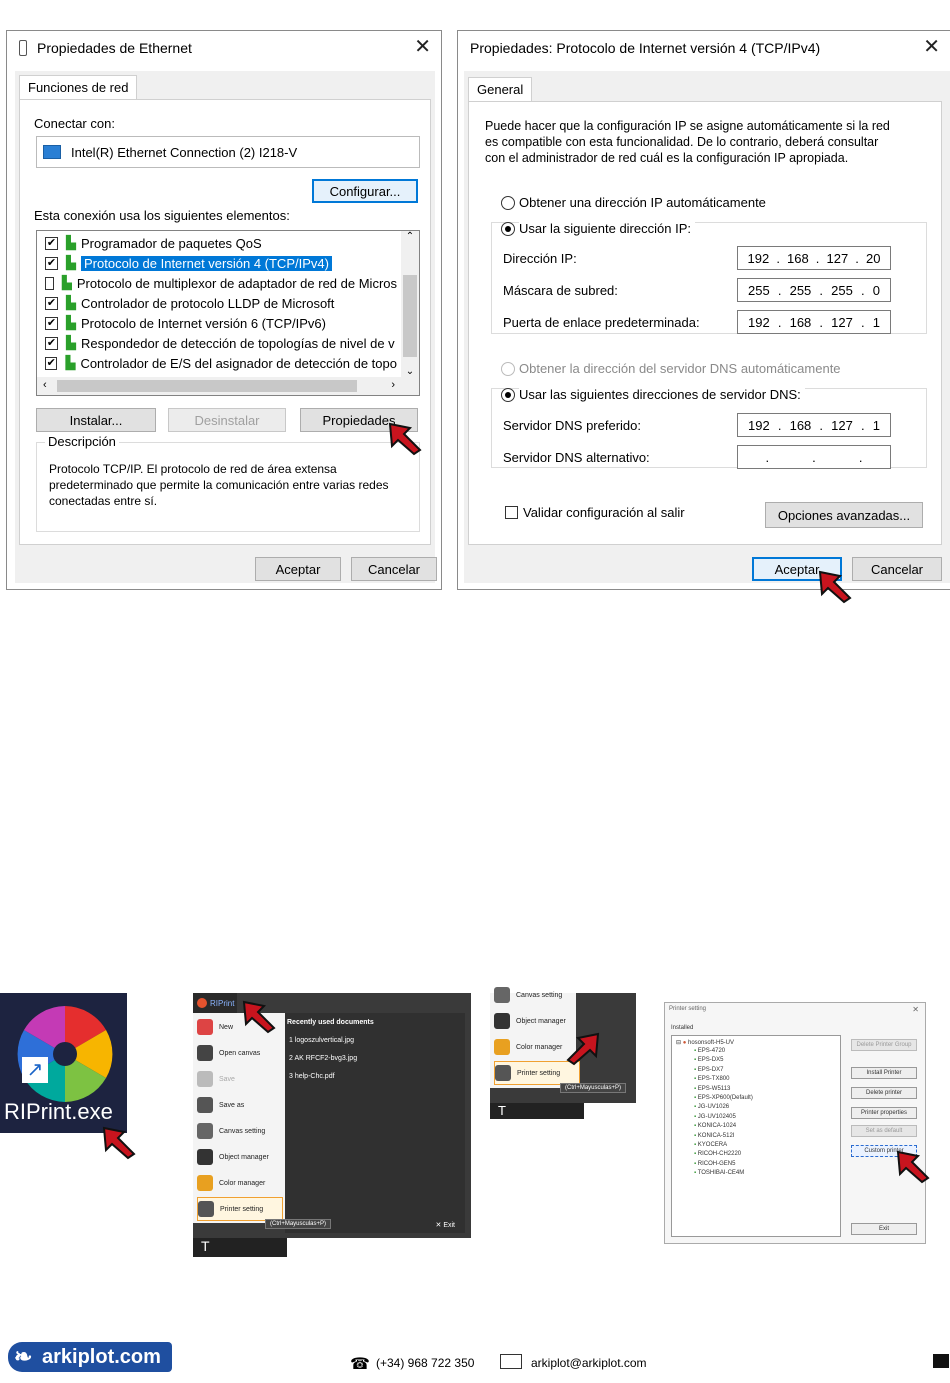 The height and width of the screenshot is (1383, 950). Describe the element at coordinates (502, 995) in the screenshot. I see `canvas-icon` at that location.